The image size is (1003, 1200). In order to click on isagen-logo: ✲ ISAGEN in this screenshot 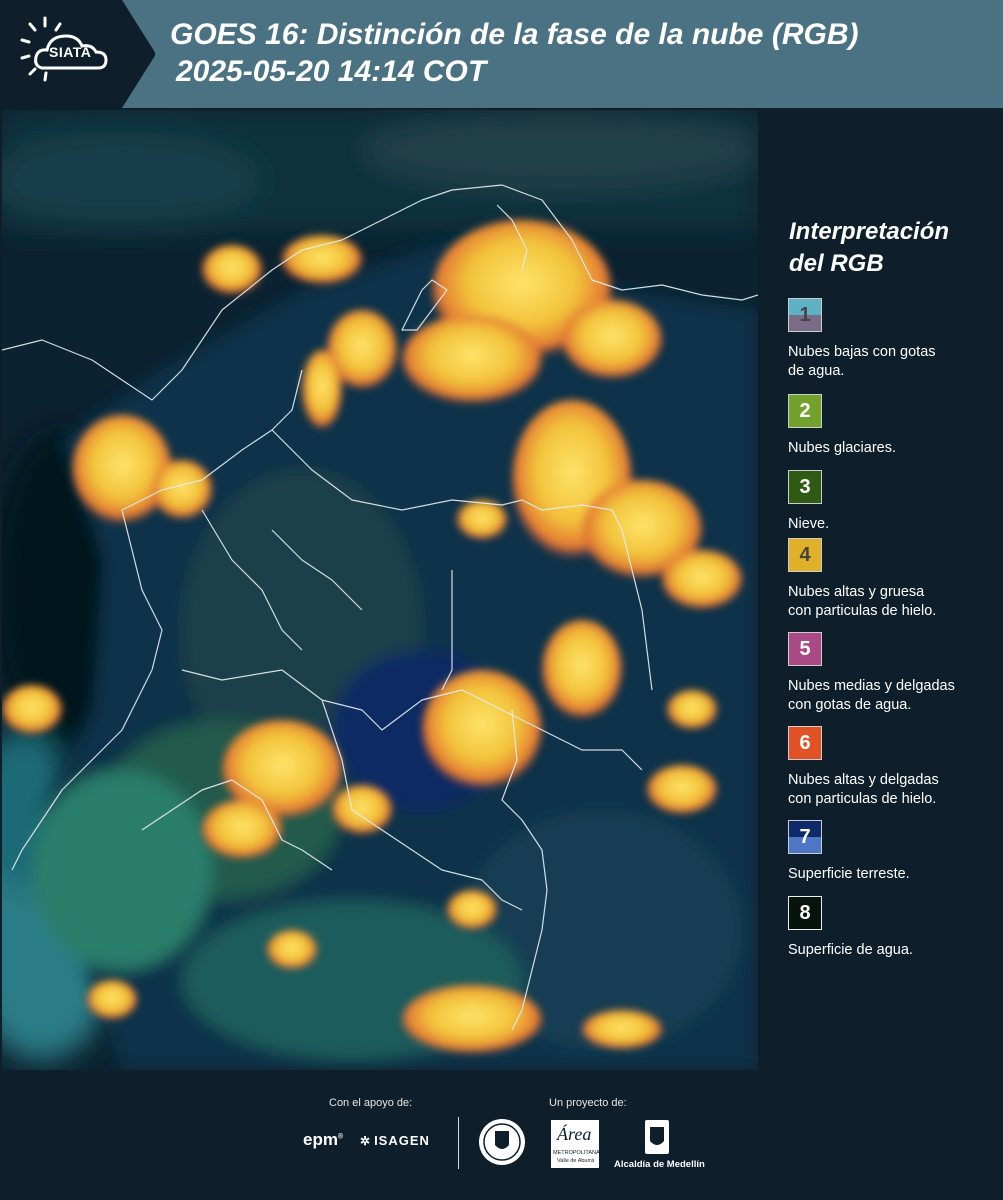, I will do `click(395, 1140)`.